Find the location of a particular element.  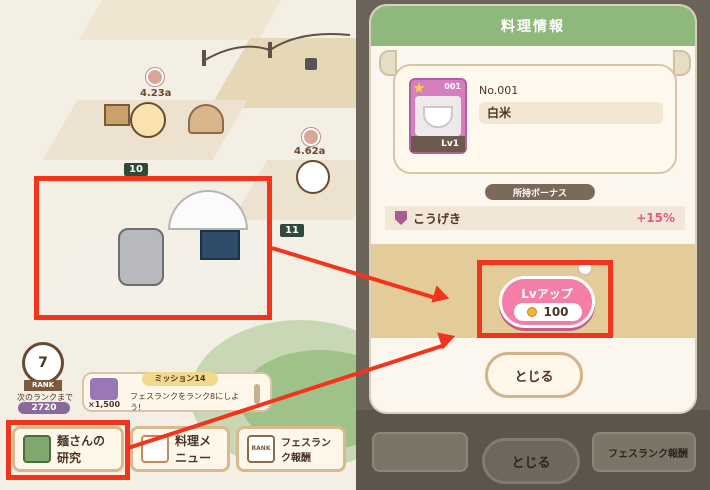

rank-reward-icon: RANK is located at coordinates (261, 449).